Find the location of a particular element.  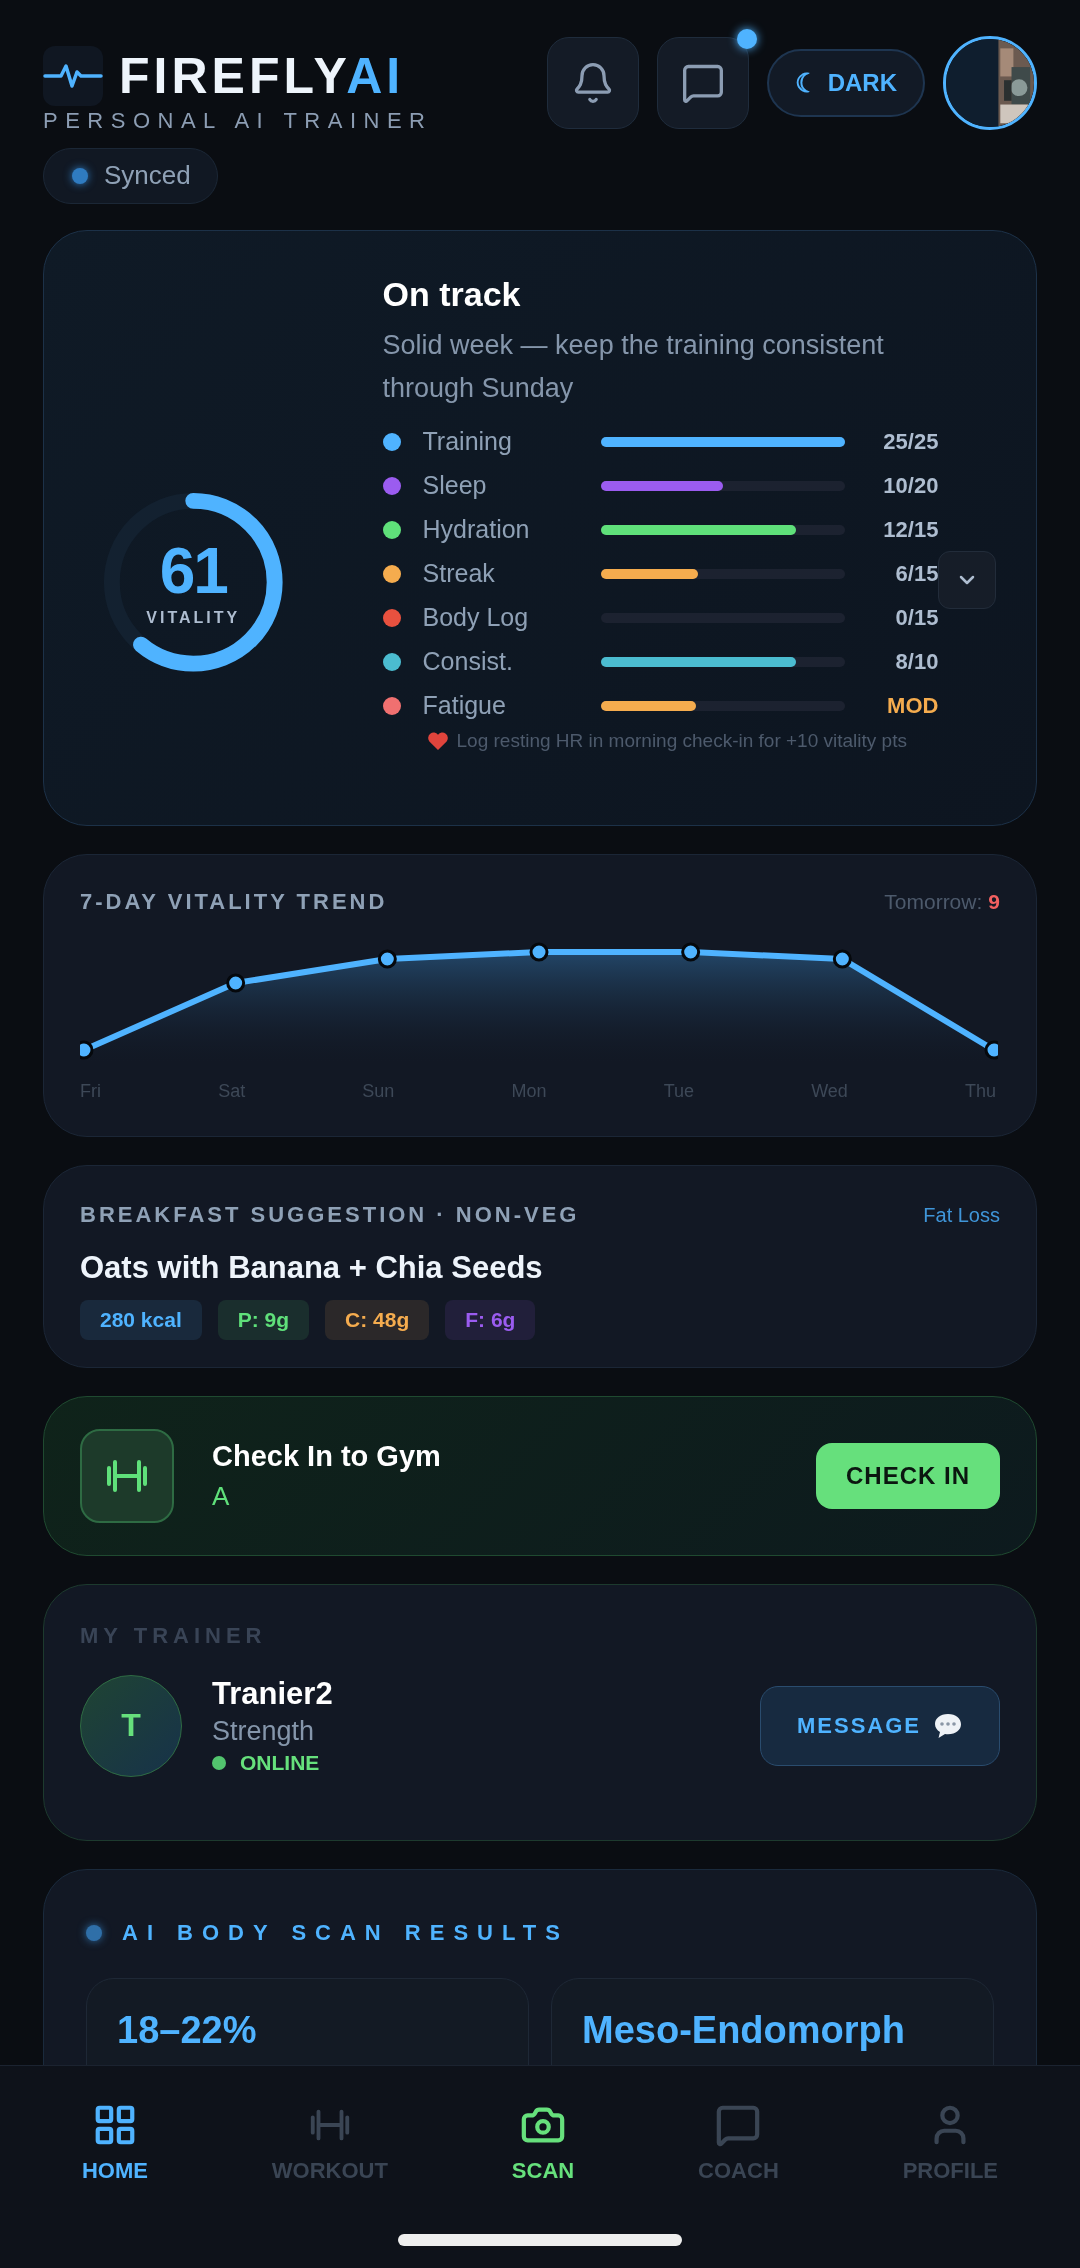

nav-tab: SCAN is located at coordinates (543, 2154).